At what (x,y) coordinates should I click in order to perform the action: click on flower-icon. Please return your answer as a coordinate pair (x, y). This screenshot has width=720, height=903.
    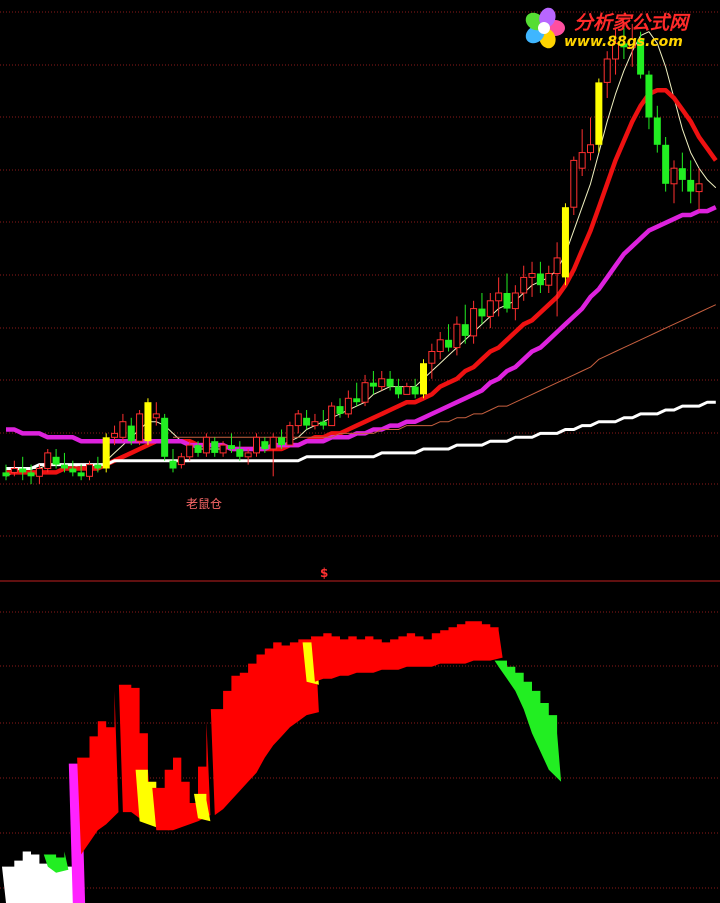
    Looking at the image, I should click on (545, 28).